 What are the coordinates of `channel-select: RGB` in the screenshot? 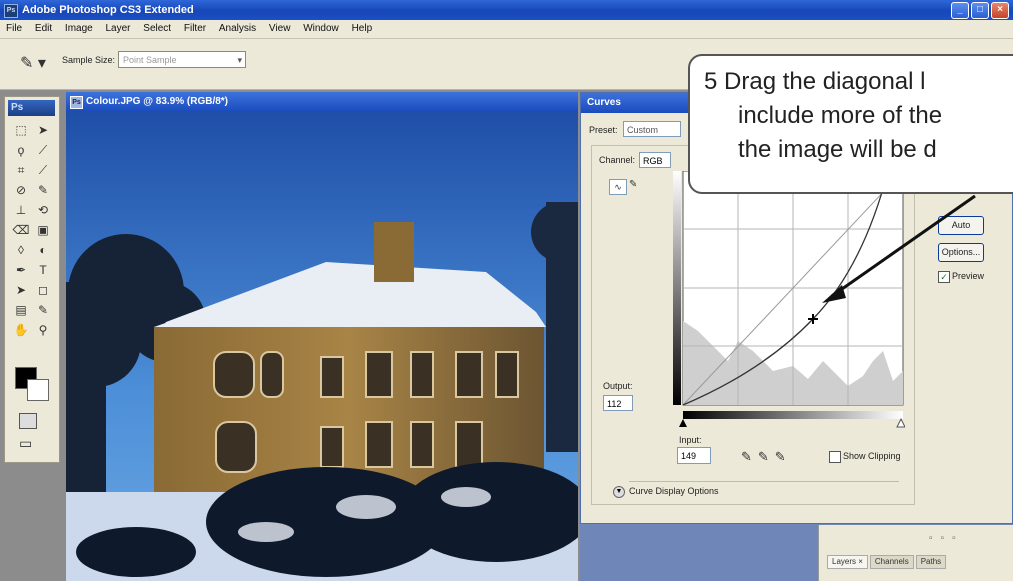 It's located at (655, 160).